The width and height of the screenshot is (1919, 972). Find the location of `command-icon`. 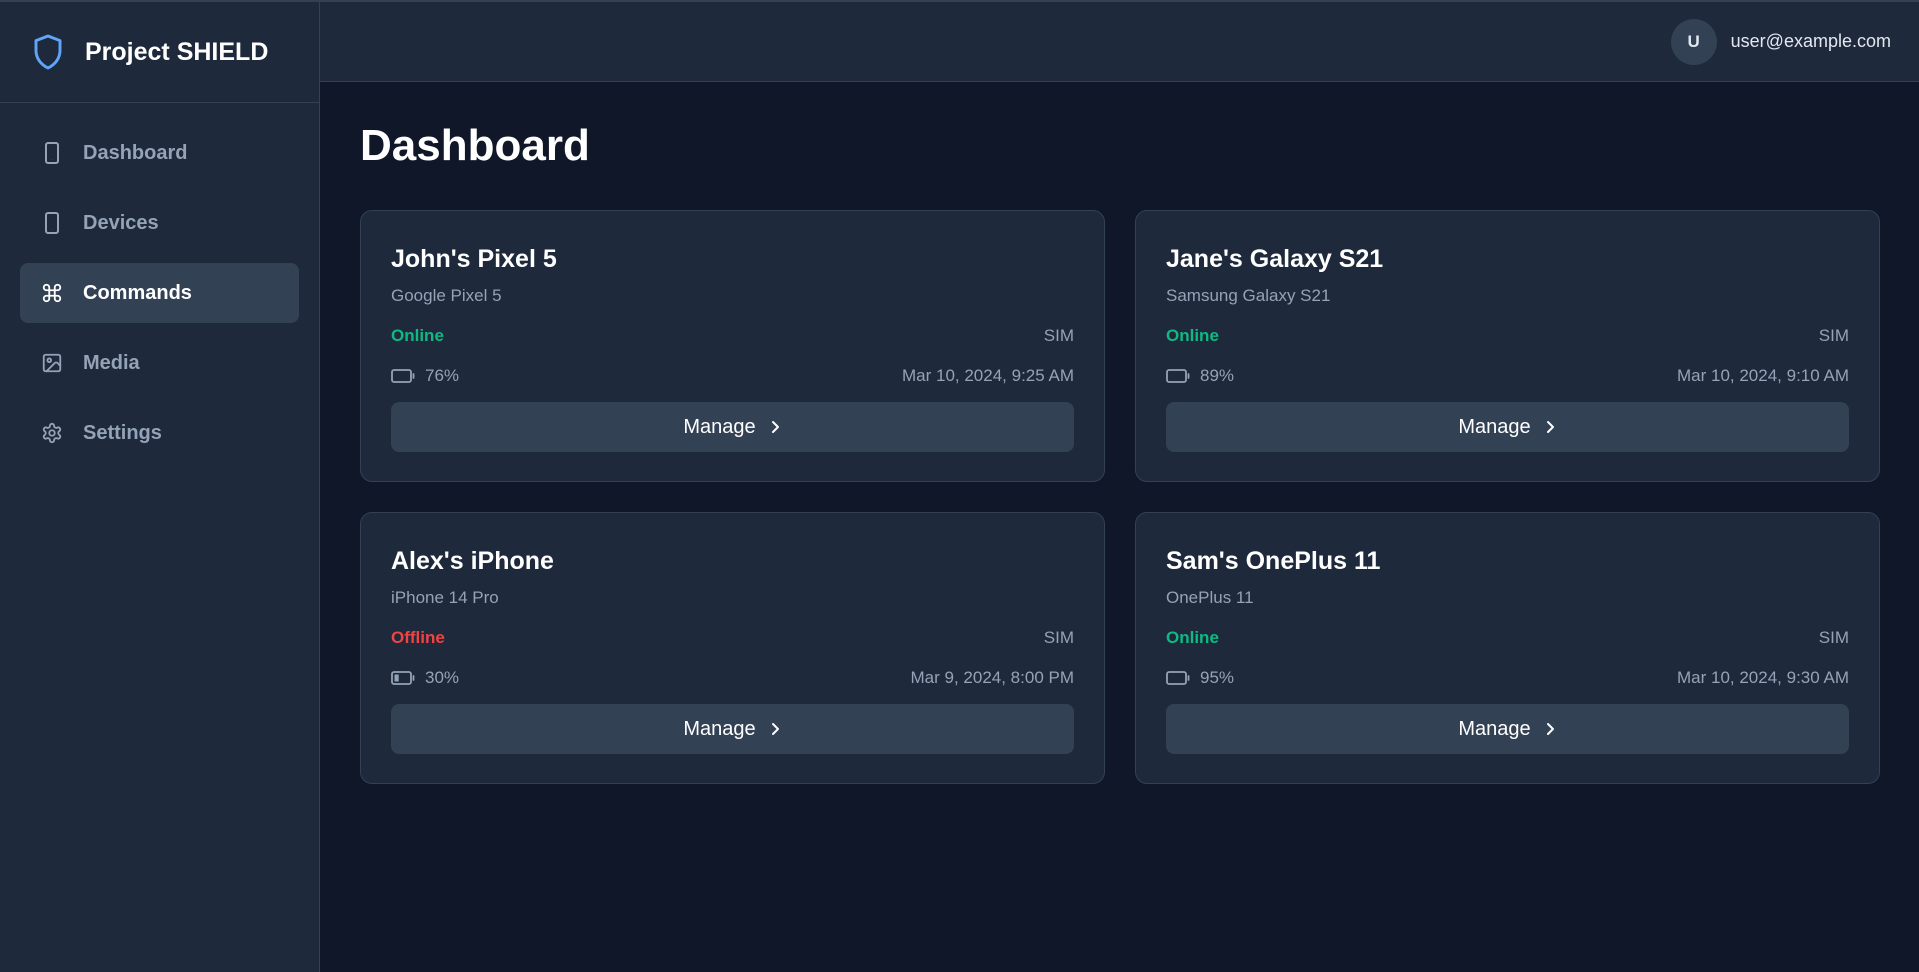

command-icon is located at coordinates (52, 293).